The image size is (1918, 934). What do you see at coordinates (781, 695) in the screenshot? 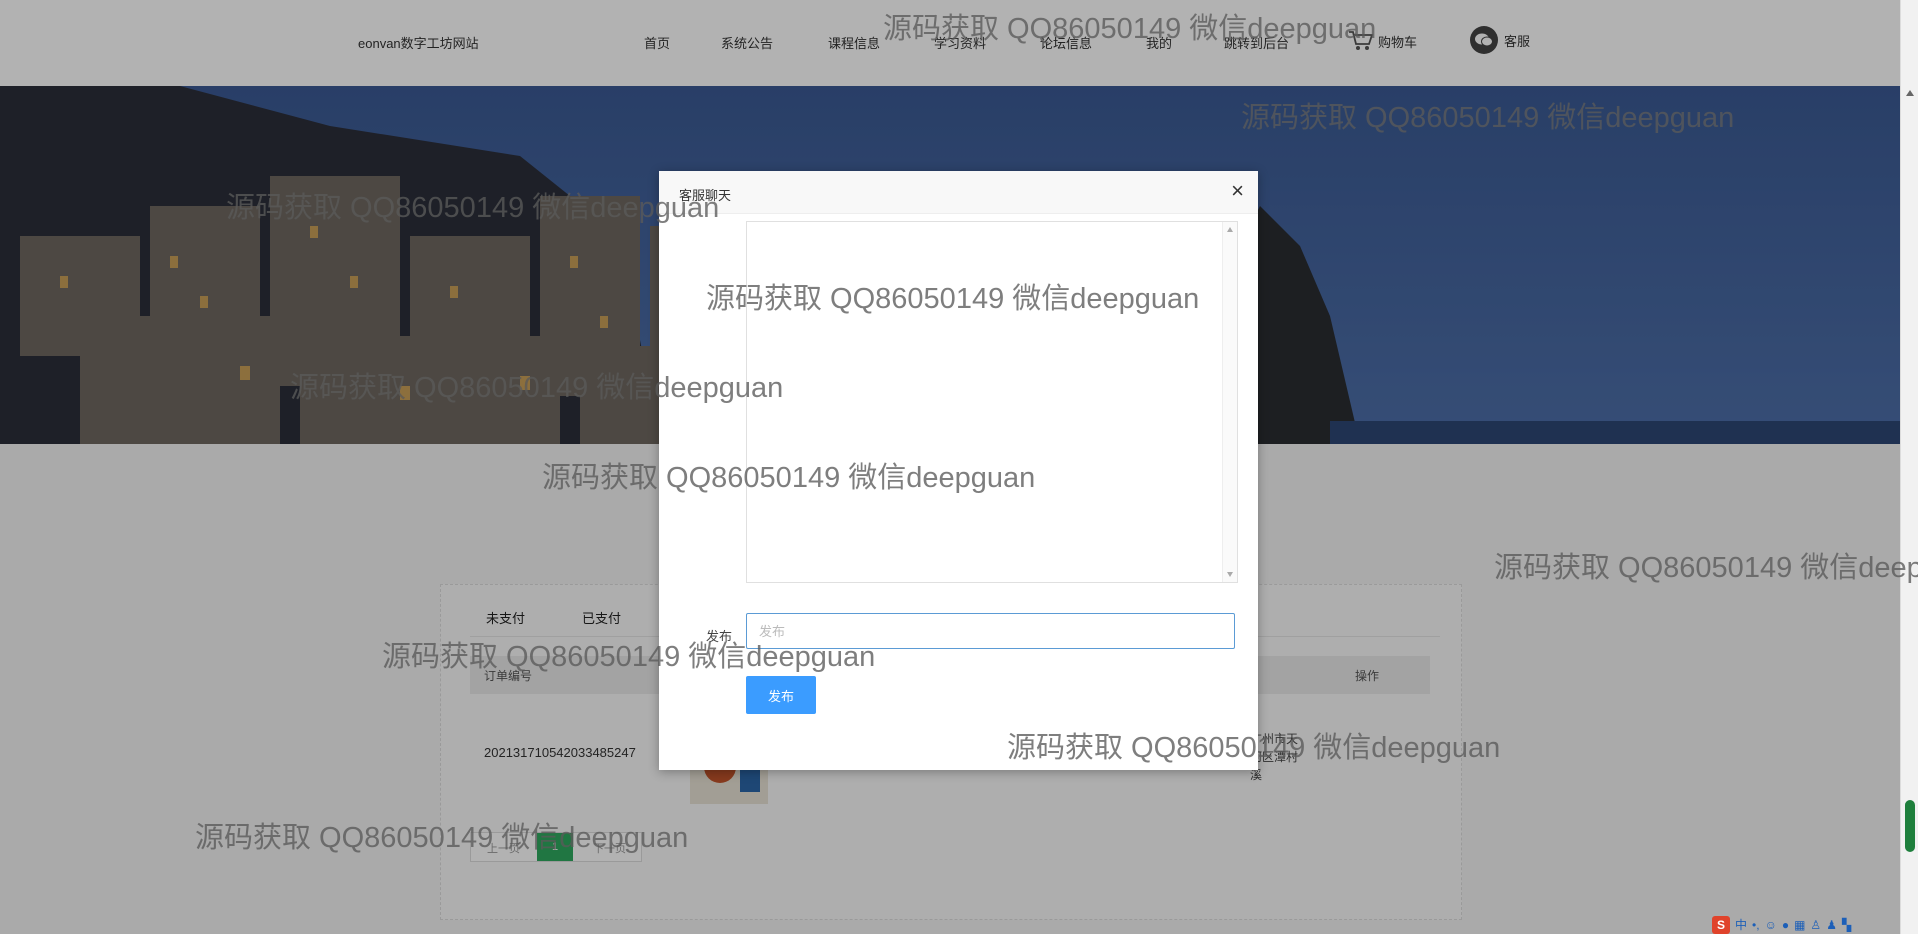
I see `post-button: 发布` at bounding box center [781, 695].